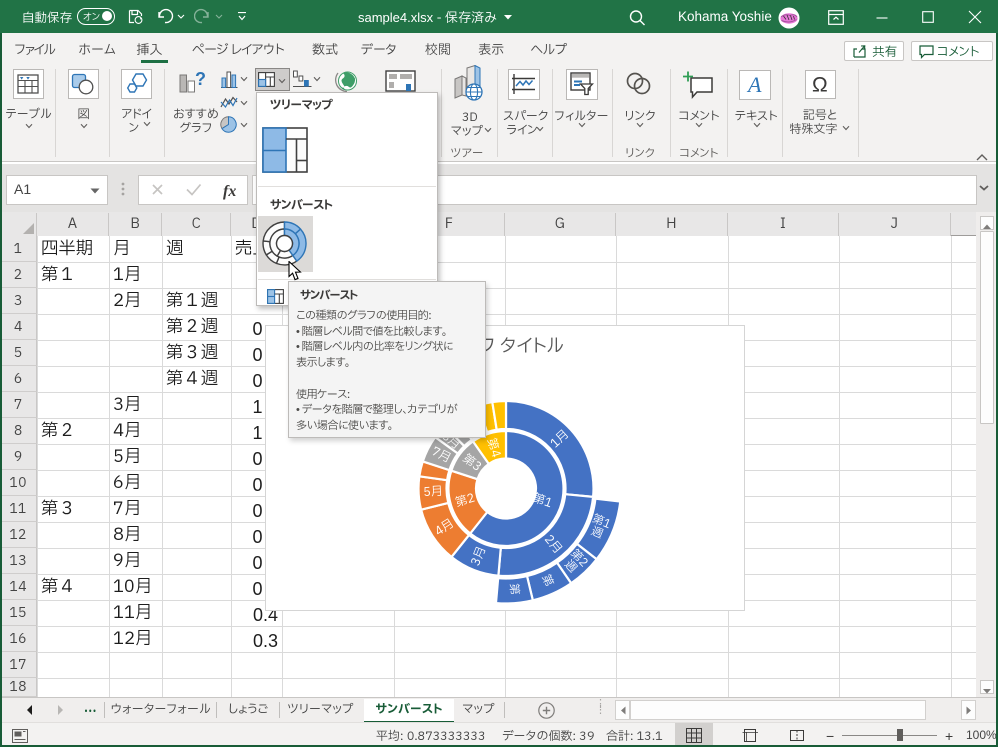 The image size is (998, 747). Describe the element at coordinates (433, 492) in the screenshot. I see `svg-text: 5月` at that location.